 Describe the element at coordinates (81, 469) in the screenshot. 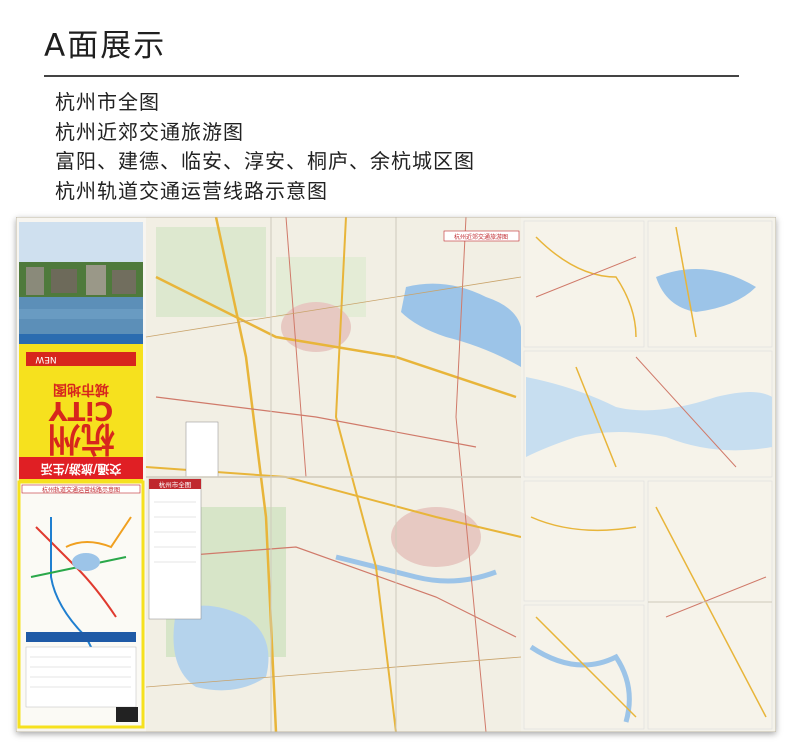

I see `cover-series: 交通/旅游/生活` at that location.